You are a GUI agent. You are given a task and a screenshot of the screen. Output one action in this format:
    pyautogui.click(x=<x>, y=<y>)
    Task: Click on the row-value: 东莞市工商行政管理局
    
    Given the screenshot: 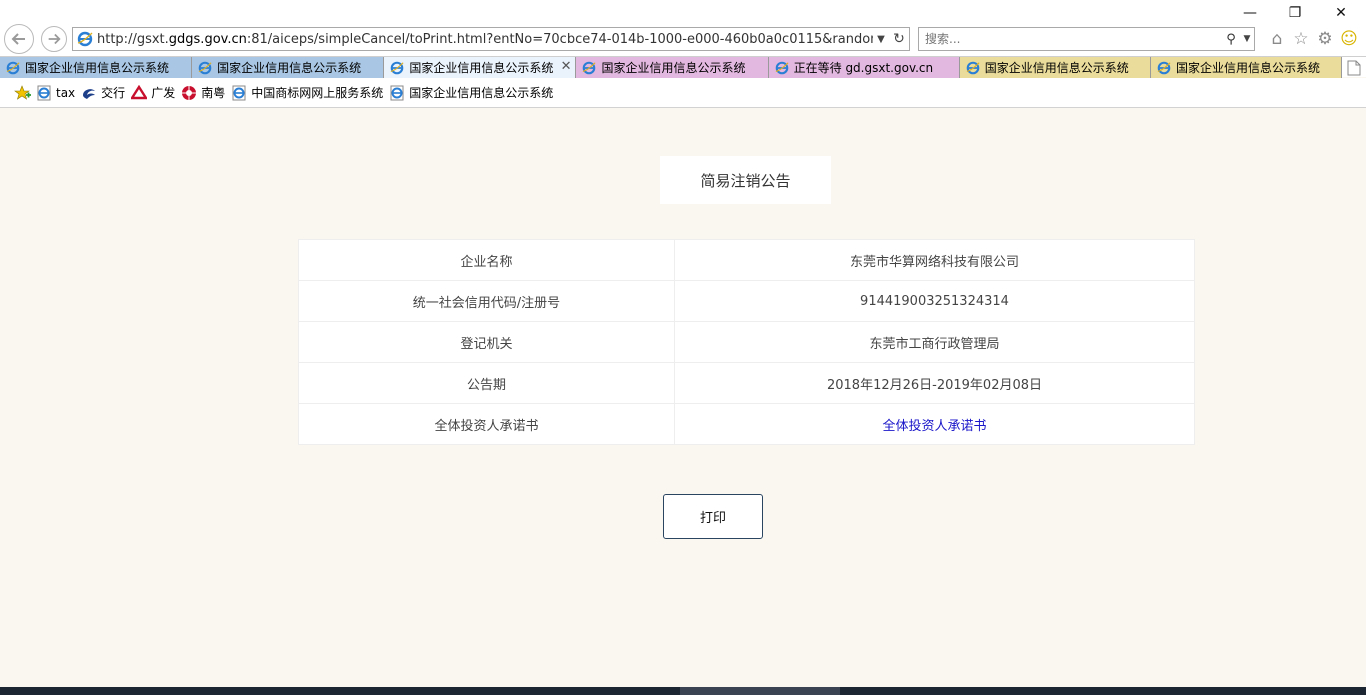 What is the action you would take?
    pyautogui.click(x=934, y=342)
    